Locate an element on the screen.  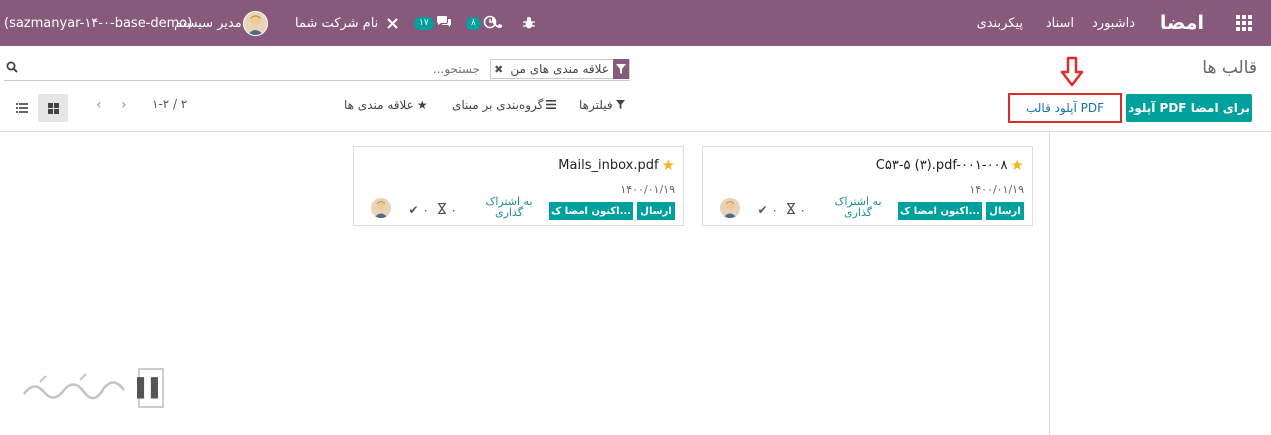
content-divider is located at coordinates (635, 131).